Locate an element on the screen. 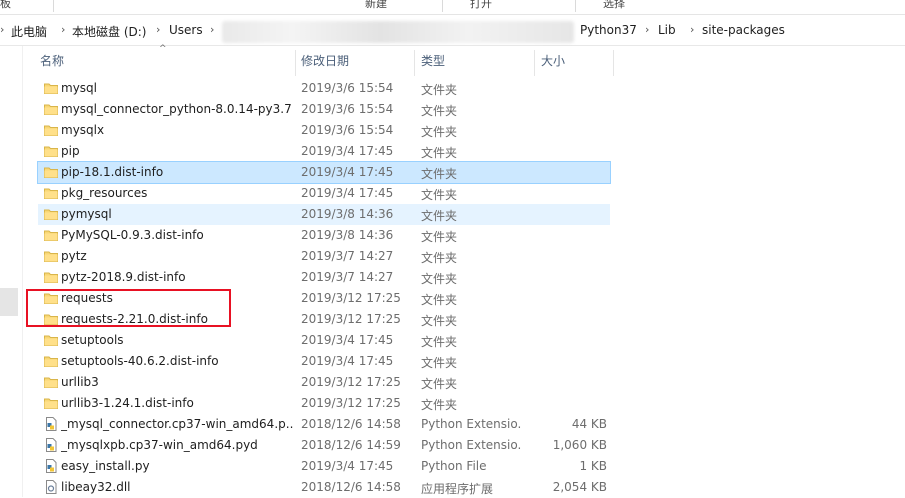 This screenshot has height=498, width=905. ribbon-item: 板 is located at coordinates (5, 5).